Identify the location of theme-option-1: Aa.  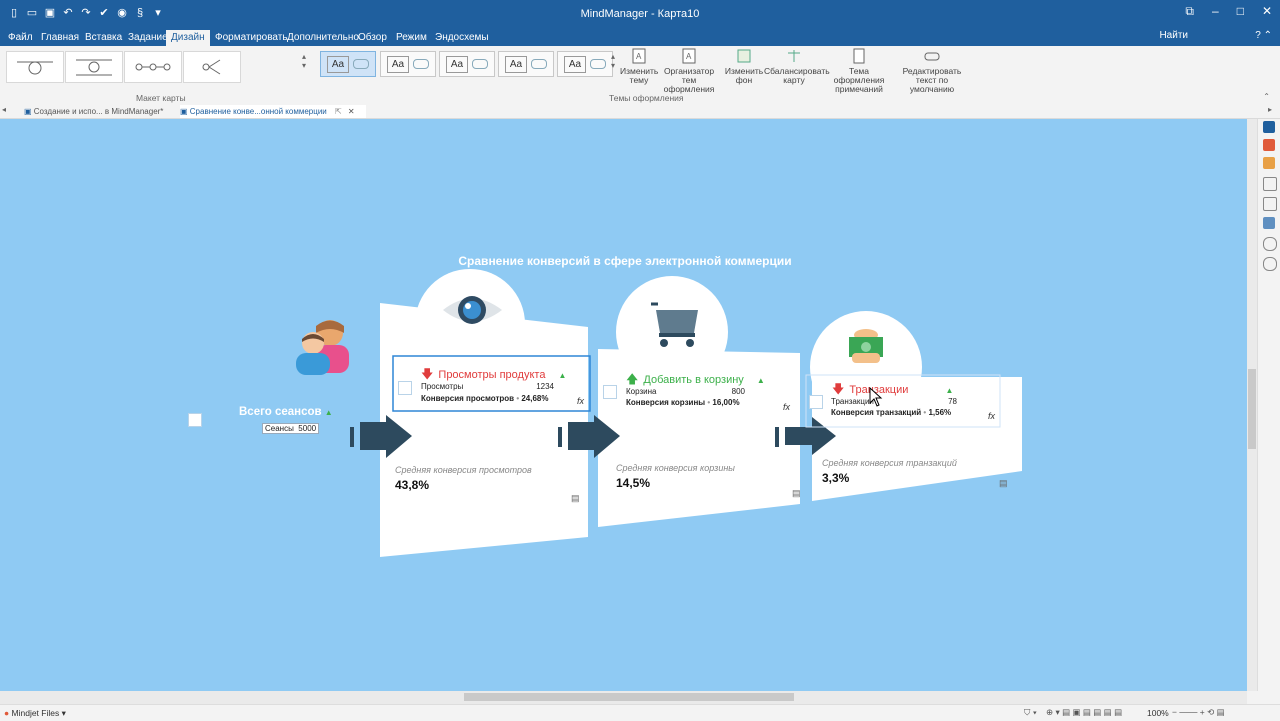
(348, 64).